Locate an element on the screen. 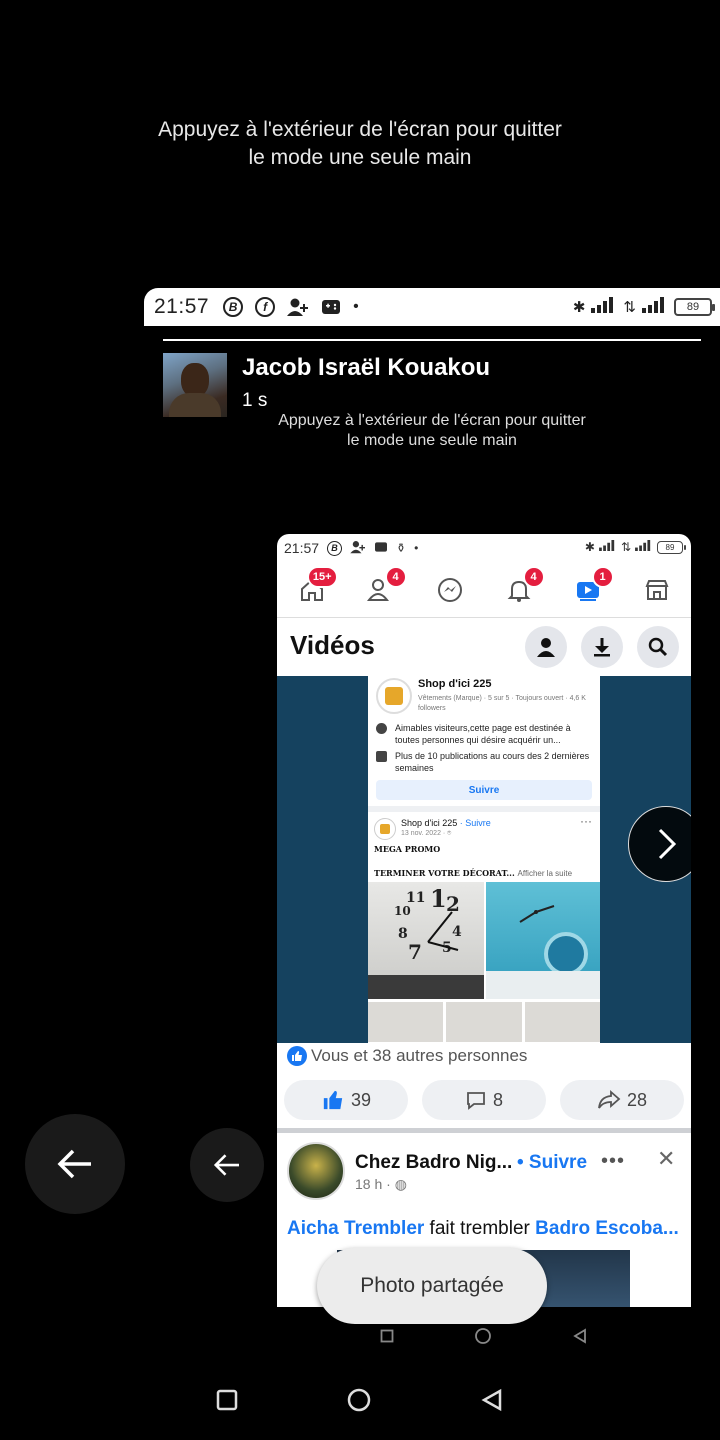 Image resolution: width=720 pixels, height=1440 pixels. shop-logo is located at coordinates (394, 696).